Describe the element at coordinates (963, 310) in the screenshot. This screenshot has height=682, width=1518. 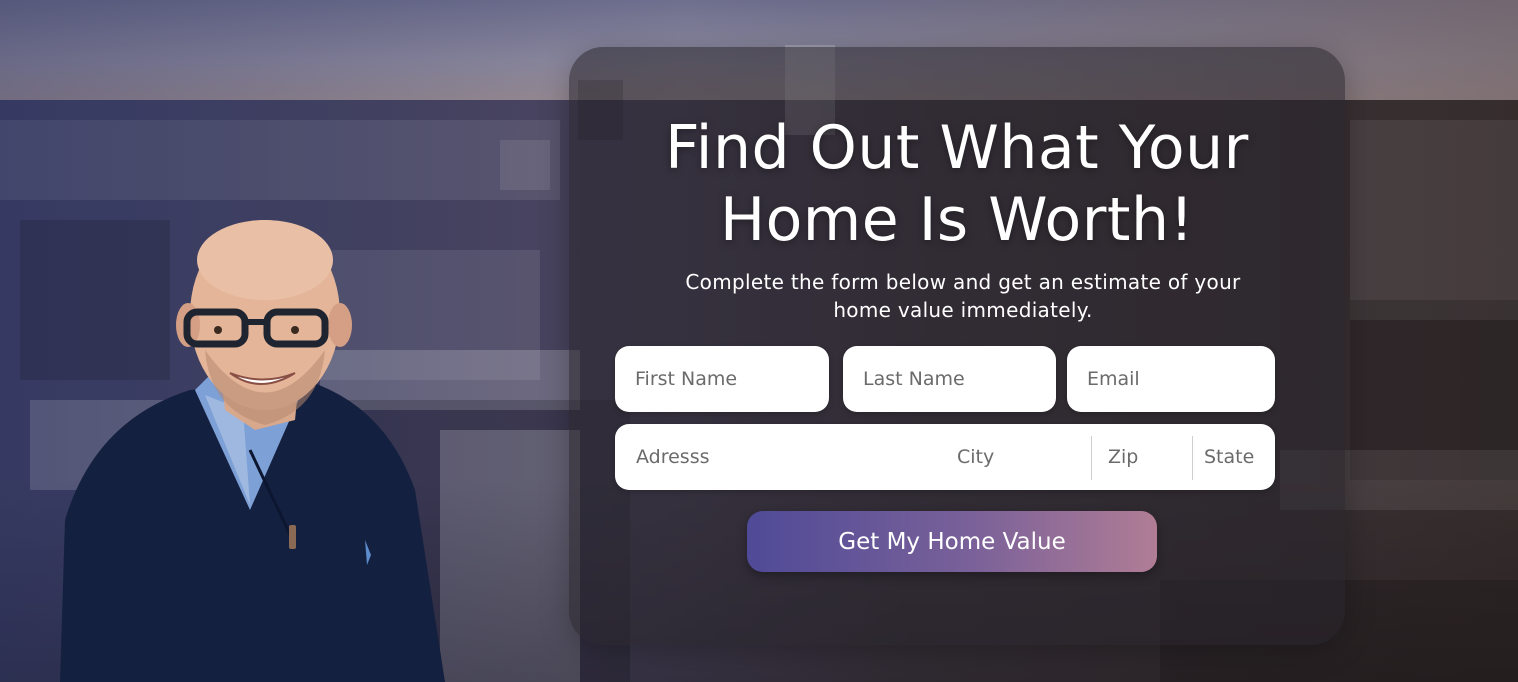
I see `subtitle-line-2: home value immediately.` at that location.